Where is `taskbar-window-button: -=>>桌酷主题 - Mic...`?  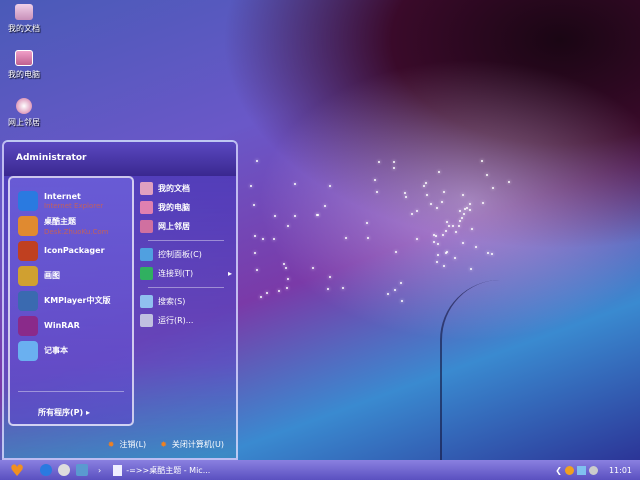
taskbar-window-button: -=>>桌酷主题 - Mic... is located at coordinates (161, 470).